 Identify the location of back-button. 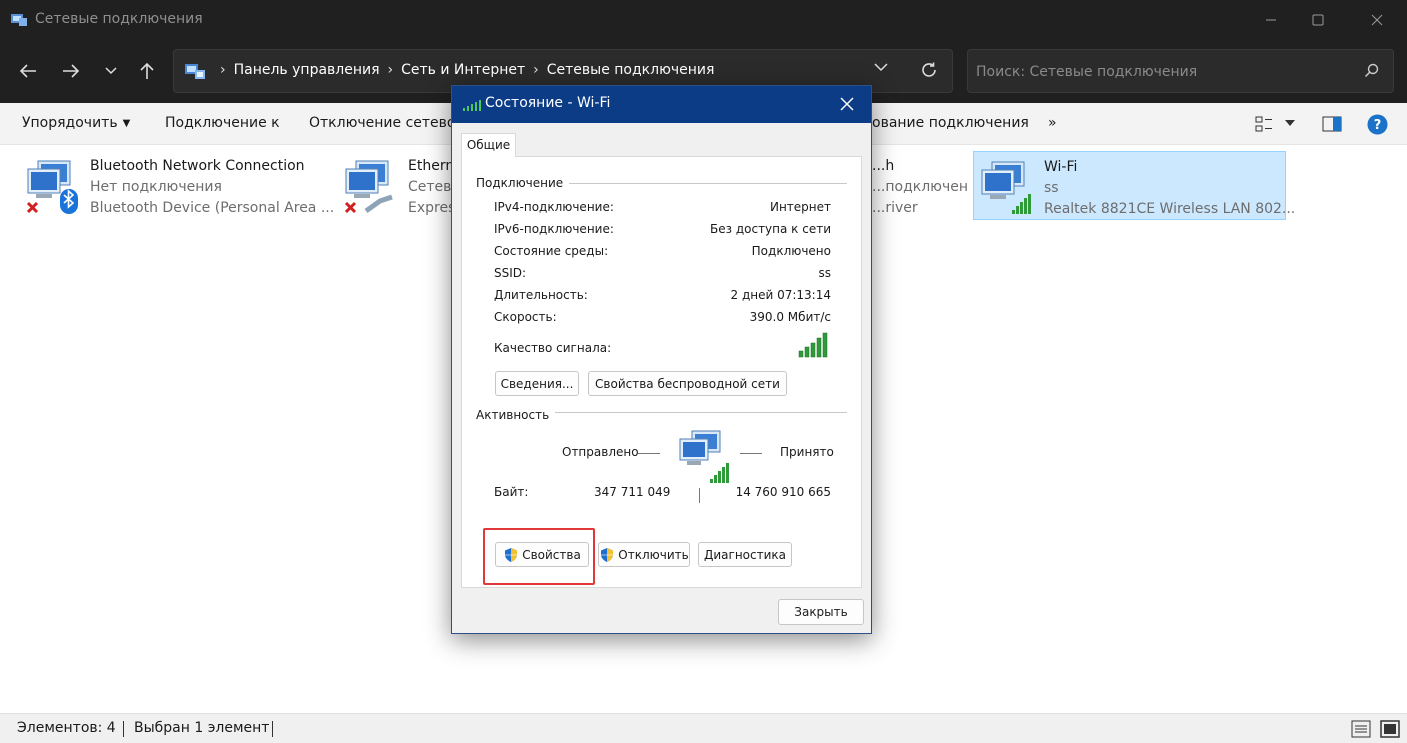
(28, 71).